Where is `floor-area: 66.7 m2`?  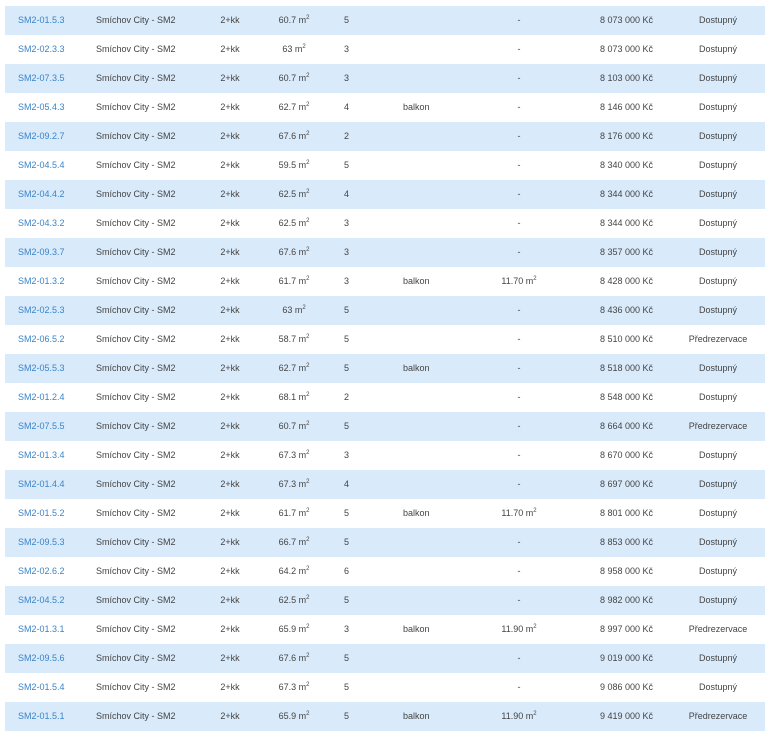
floor-area: 66.7 m2 is located at coordinates (294, 542).